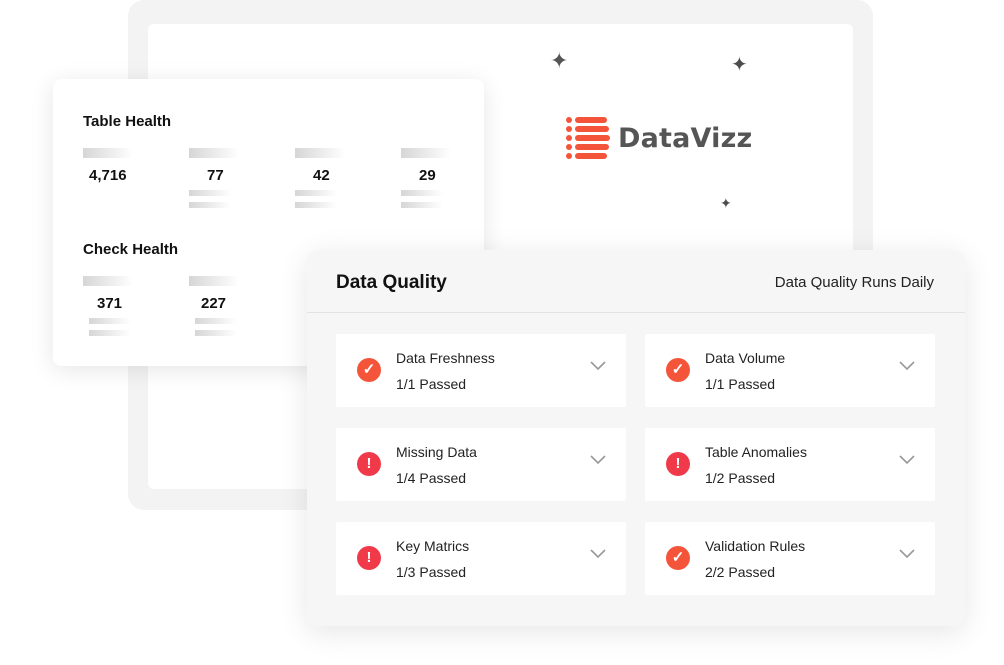 Image resolution: width=1004 pixels, height=665 pixels. I want to click on metric-value: 42, so click(321, 175).